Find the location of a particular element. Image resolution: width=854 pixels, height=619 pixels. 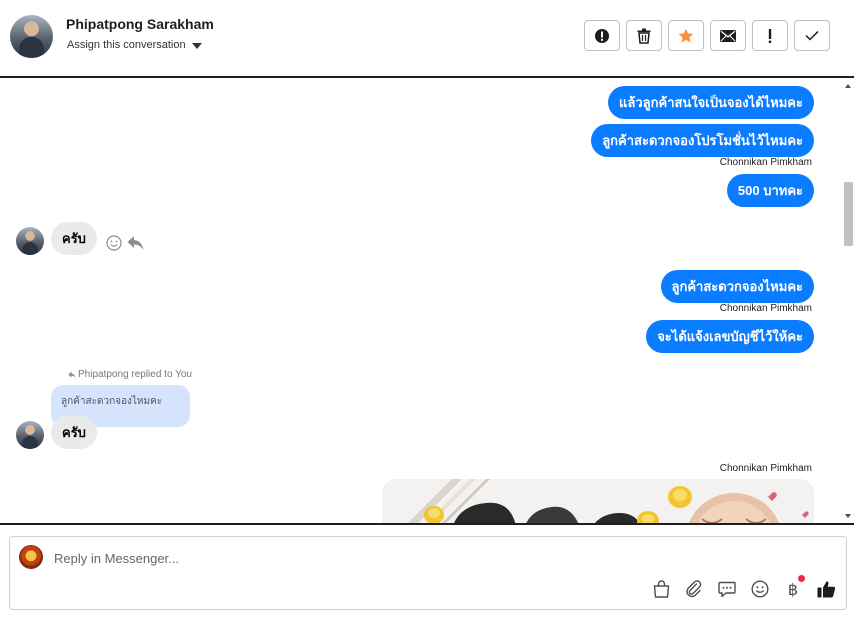

conversation-toolbar is located at coordinates (707, 35).